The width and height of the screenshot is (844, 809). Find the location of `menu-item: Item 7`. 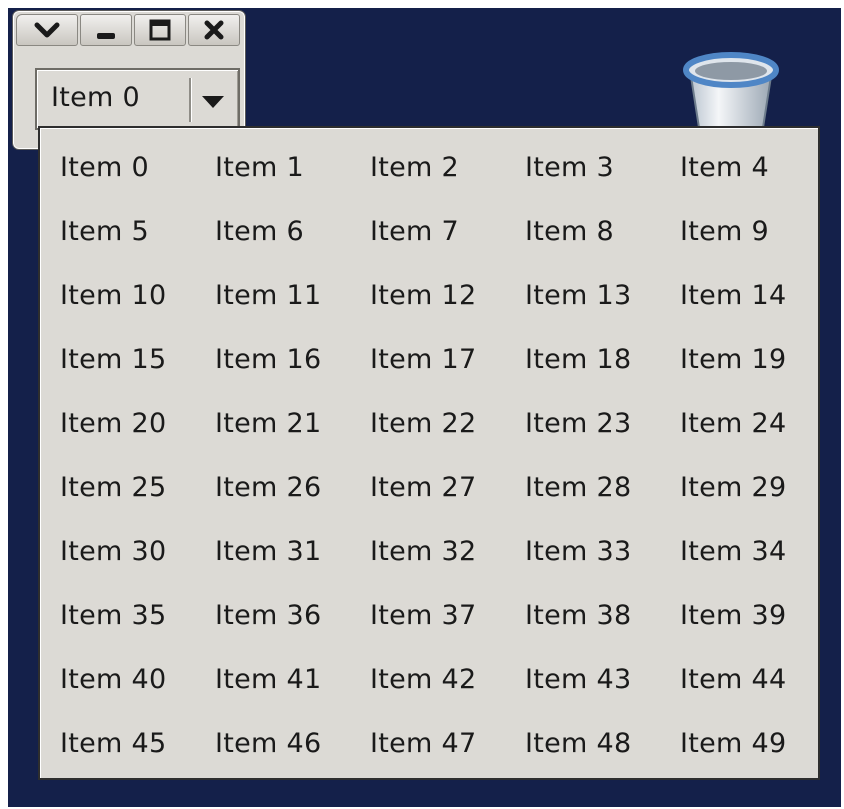

menu-item: Item 7 is located at coordinates (447, 231).